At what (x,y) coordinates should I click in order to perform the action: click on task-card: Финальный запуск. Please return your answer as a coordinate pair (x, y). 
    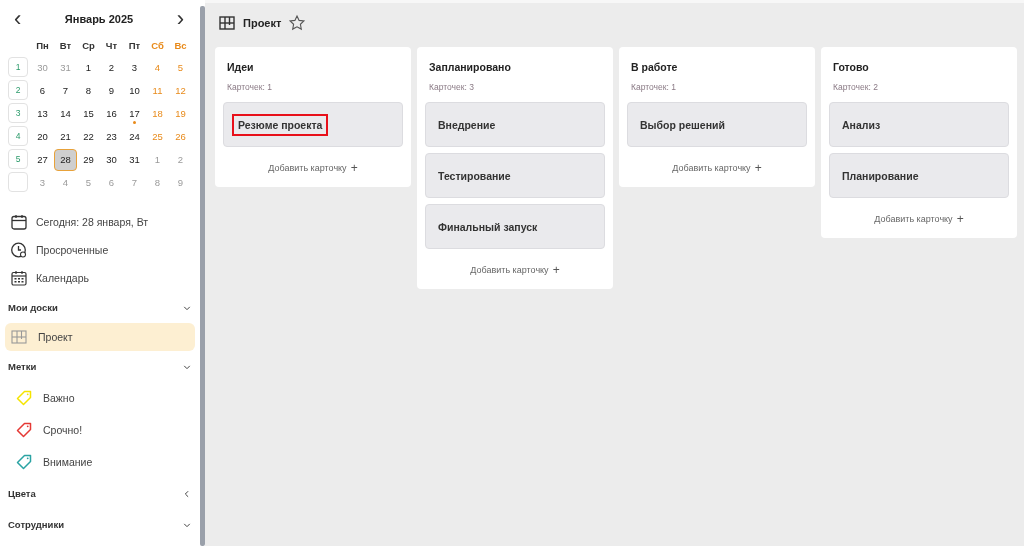
    Looking at the image, I should click on (515, 226).